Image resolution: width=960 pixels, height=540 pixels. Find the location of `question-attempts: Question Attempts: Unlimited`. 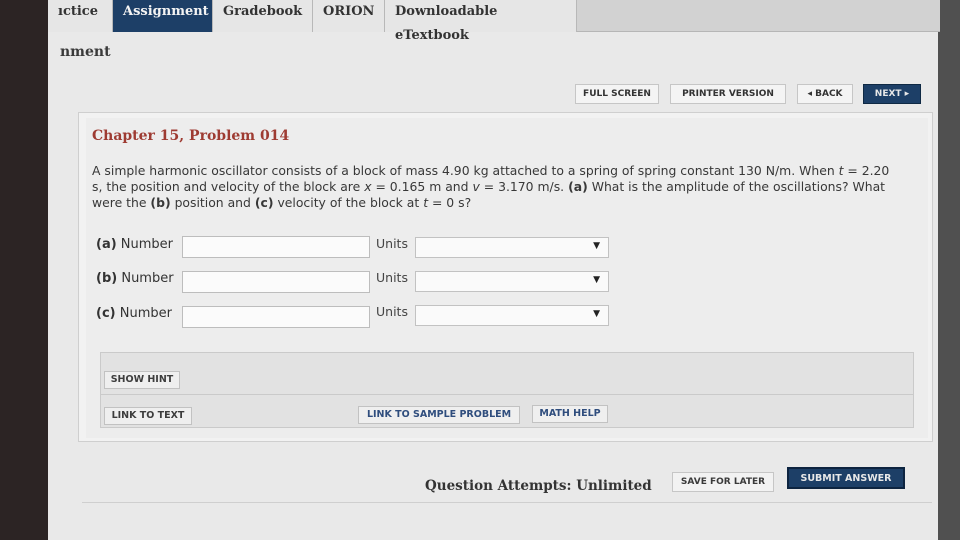

question-attempts: Question Attempts: Unlimited is located at coordinates (538, 486).